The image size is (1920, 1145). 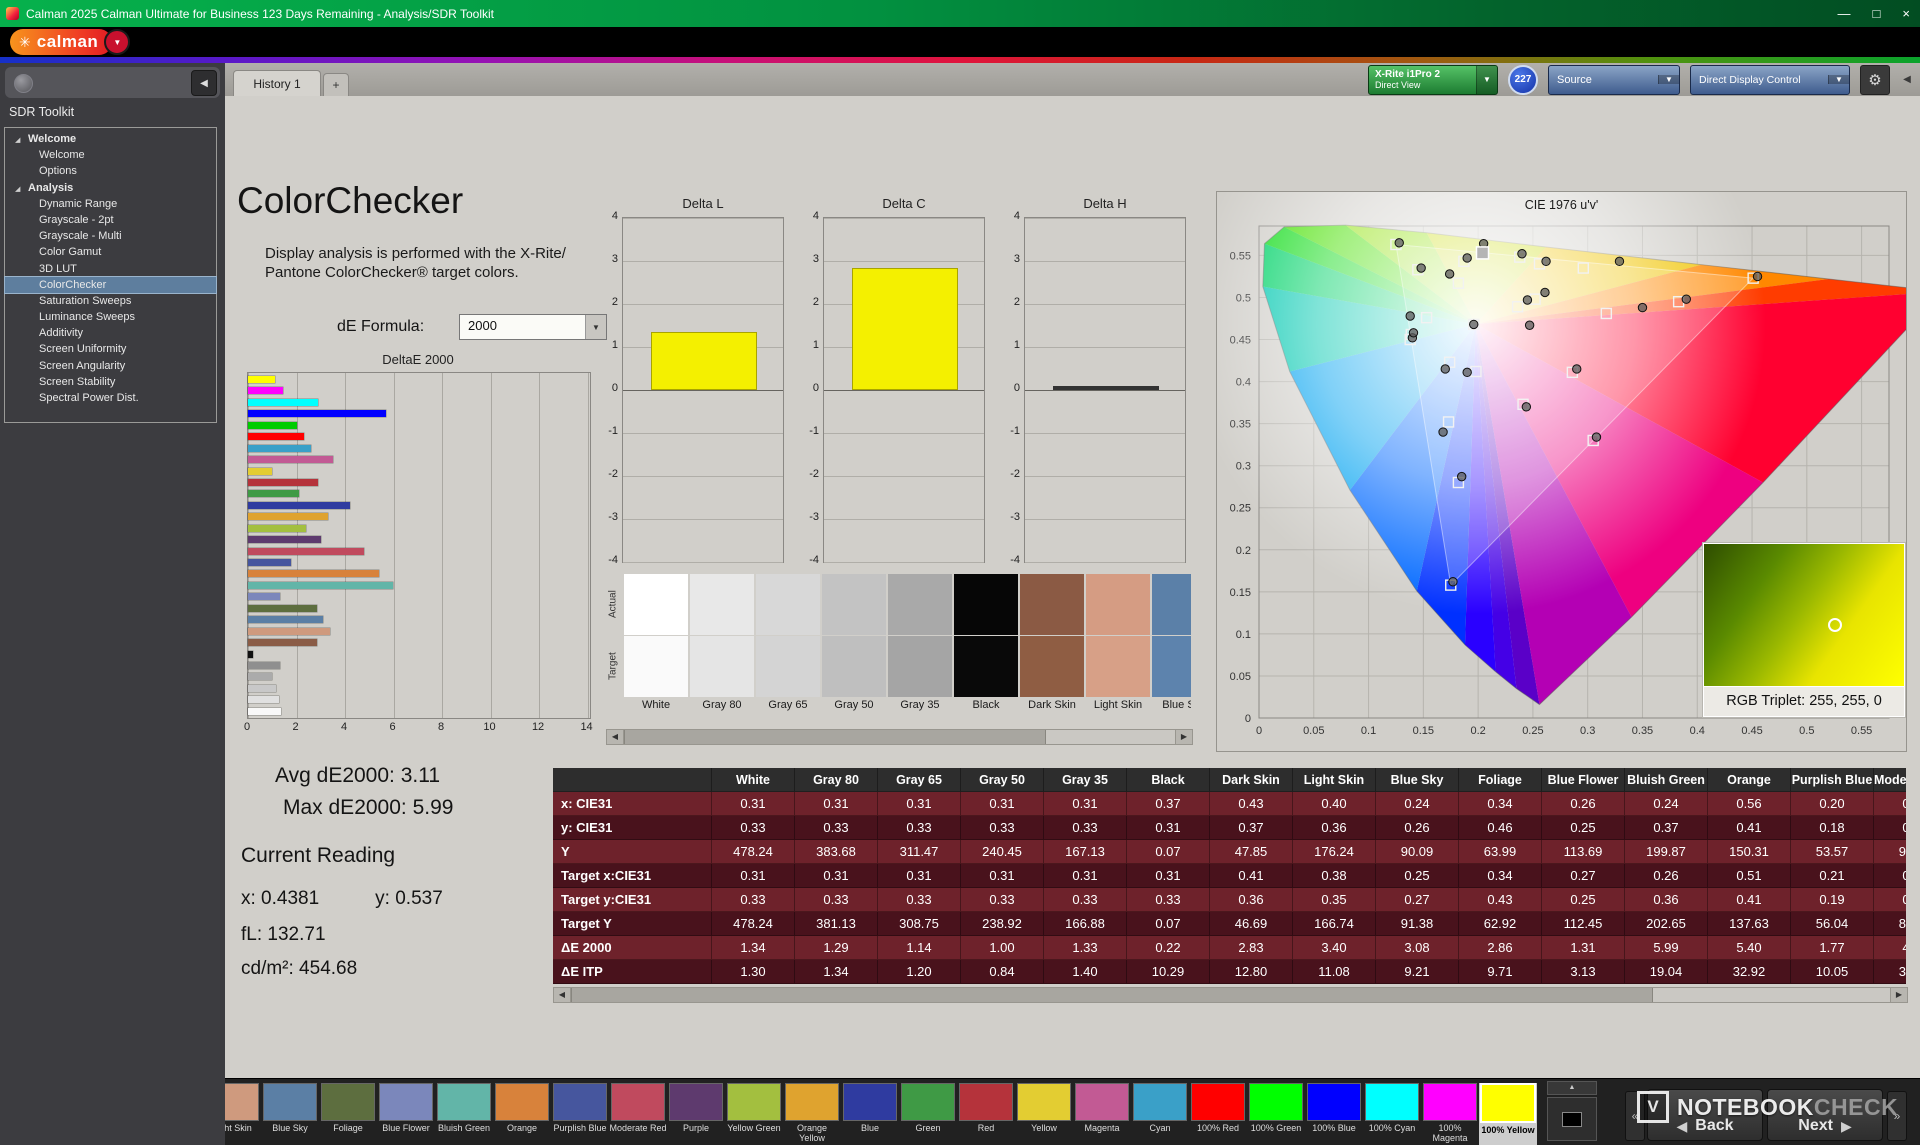 What do you see at coordinates (1044, 1114) in the screenshot?
I see `pattern-swatch-yellow: Yellow` at bounding box center [1044, 1114].